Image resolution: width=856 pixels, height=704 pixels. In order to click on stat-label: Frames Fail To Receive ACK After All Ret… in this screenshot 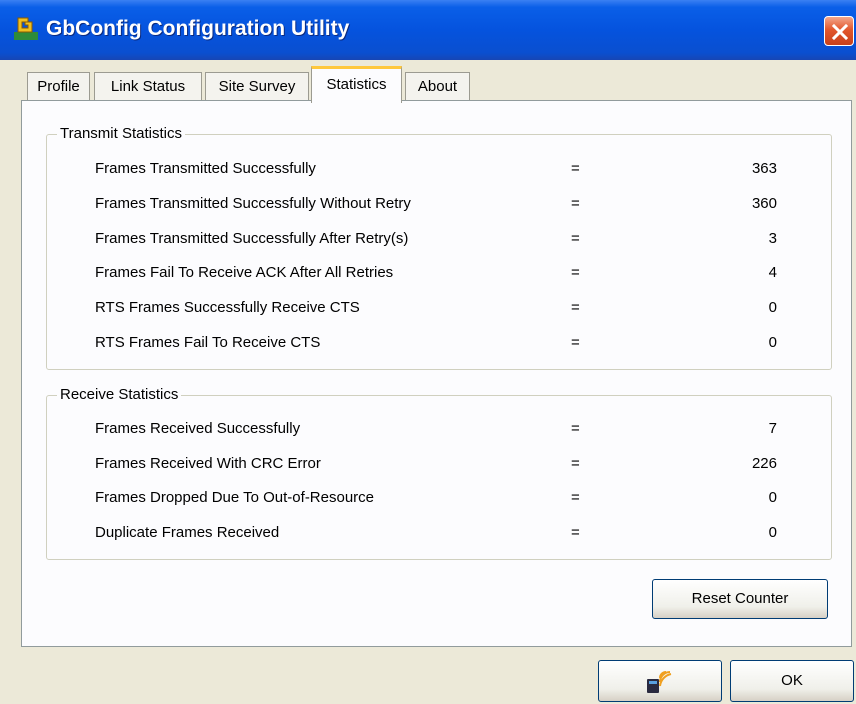, I will do `click(244, 272)`.